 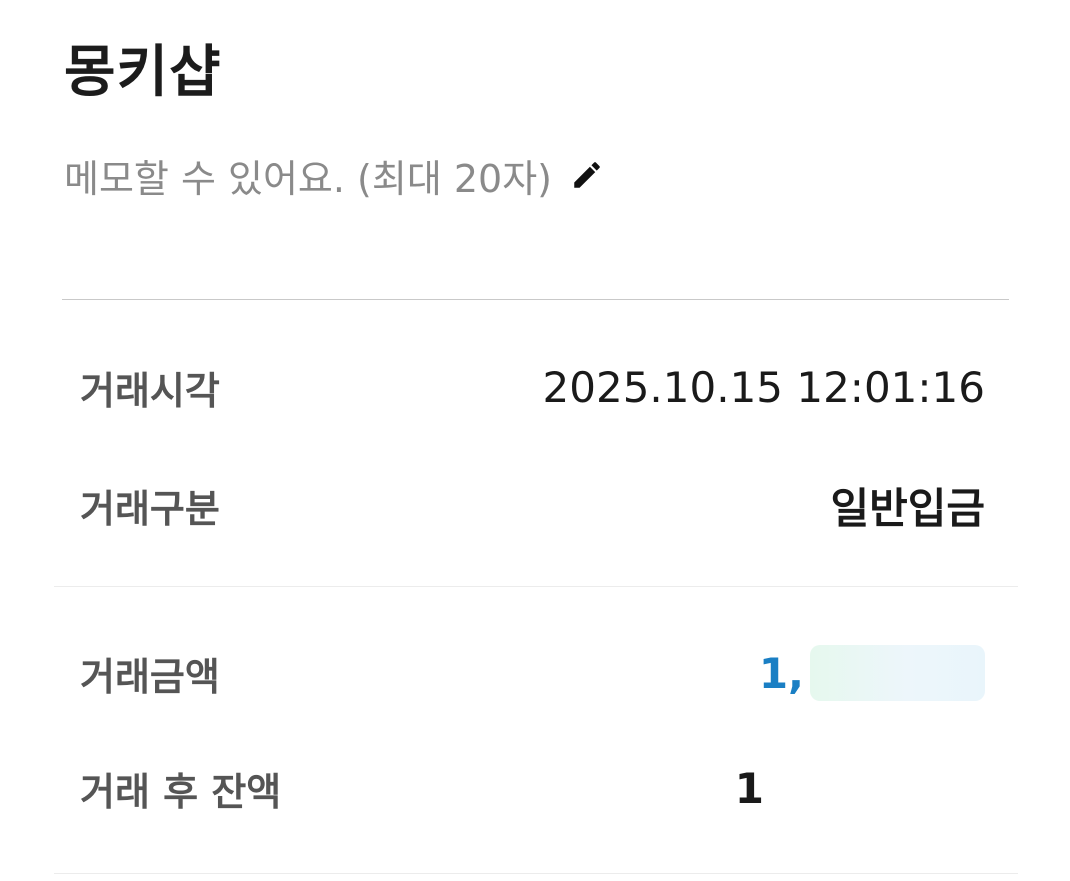 I want to click on memo-placeholder: 메모할 수 있어요. (최대 20자), so click(x=308, y=178).